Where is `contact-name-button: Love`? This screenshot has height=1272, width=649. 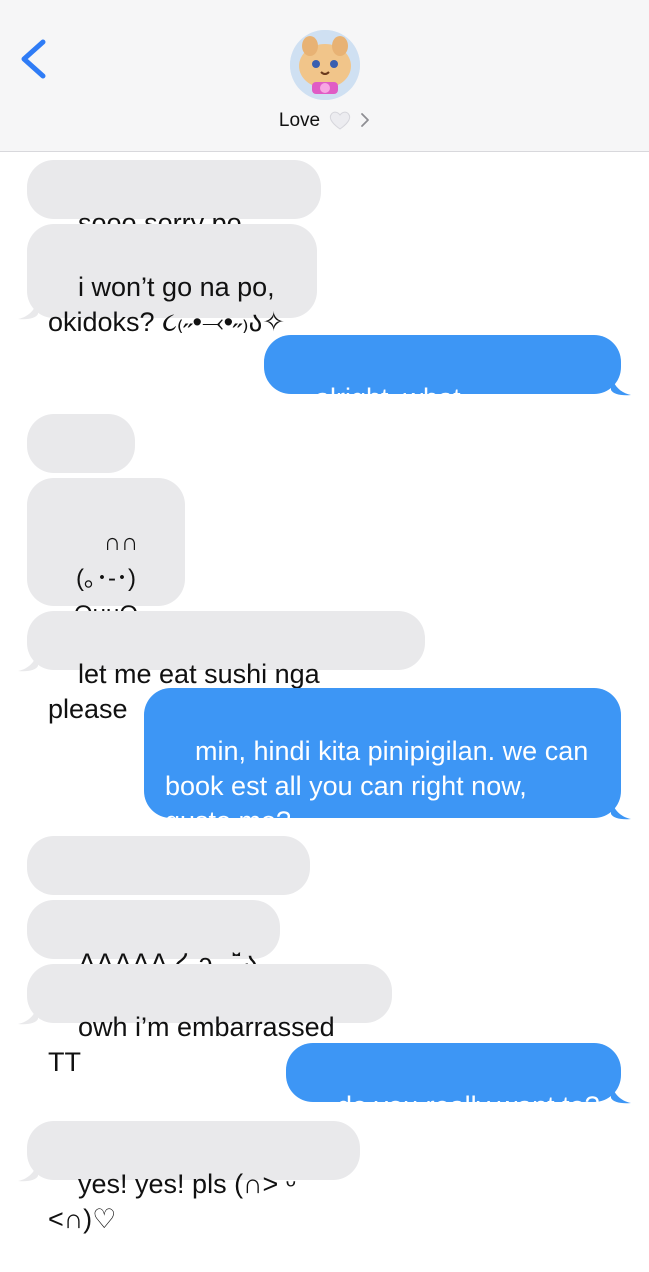
contact-name-button: Love is located at coordinates (324, 121).